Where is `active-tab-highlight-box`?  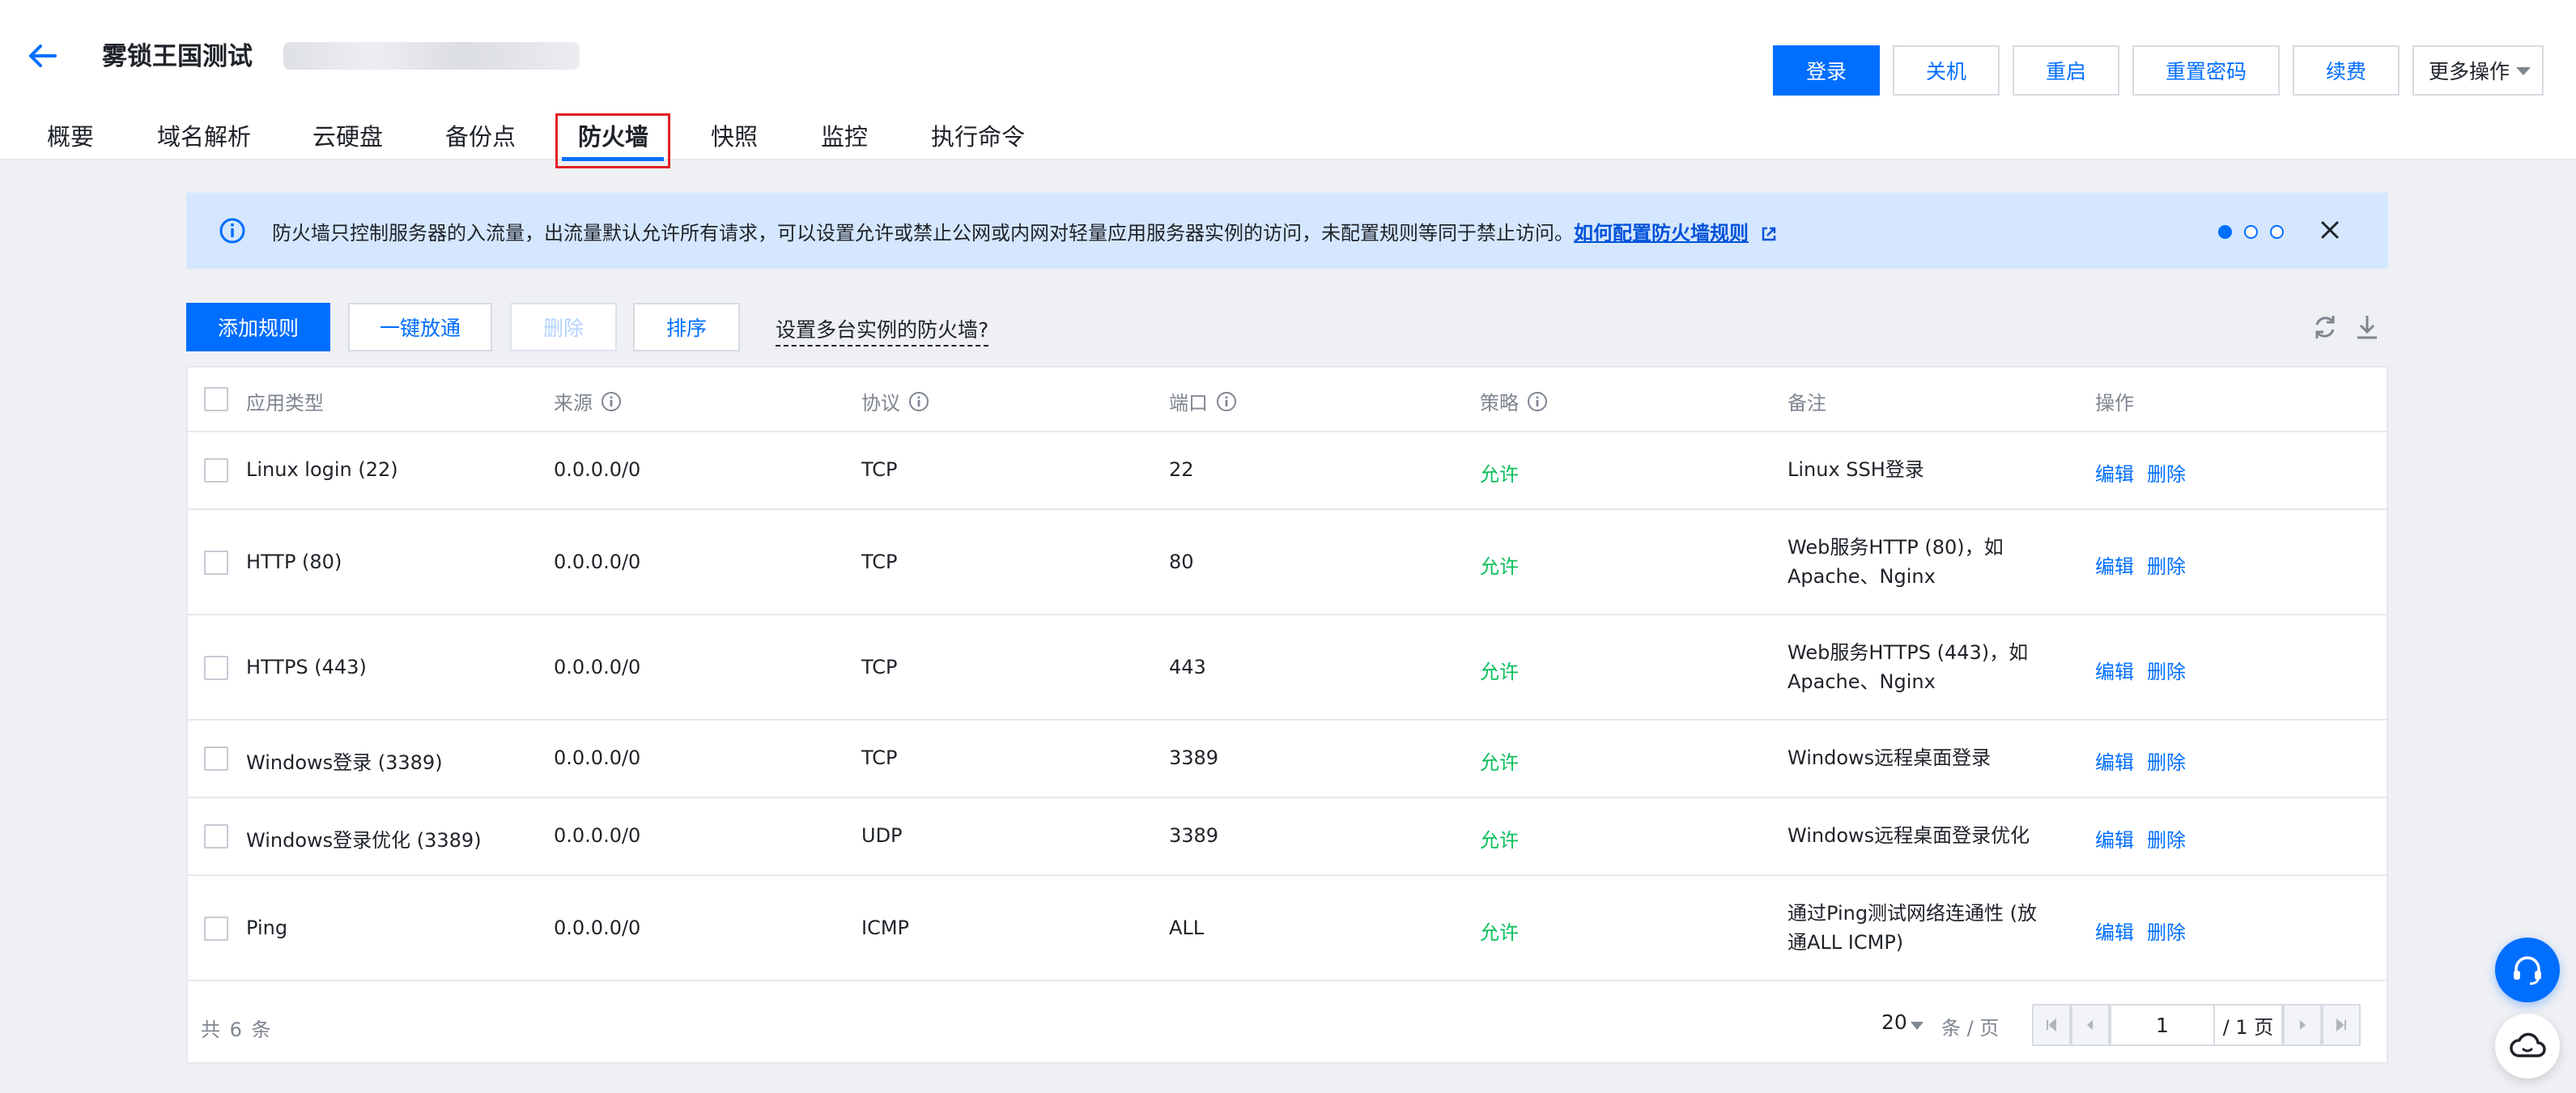
active-tab-highlight-box is located at coordinates (612, 140).